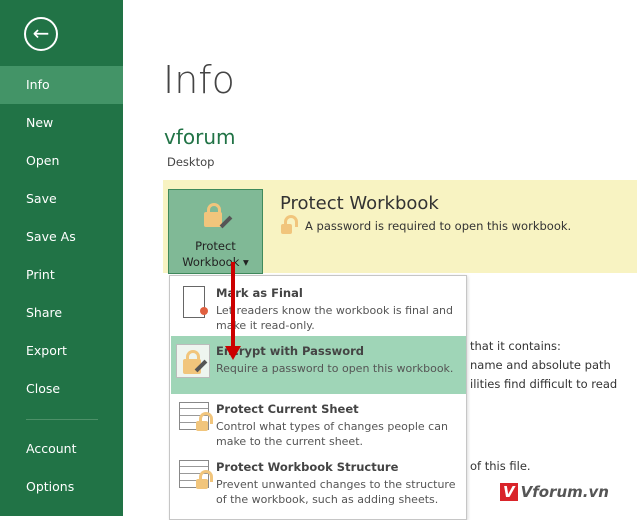  I want to click on sidebar-item-open: Open, so click(61, 161).